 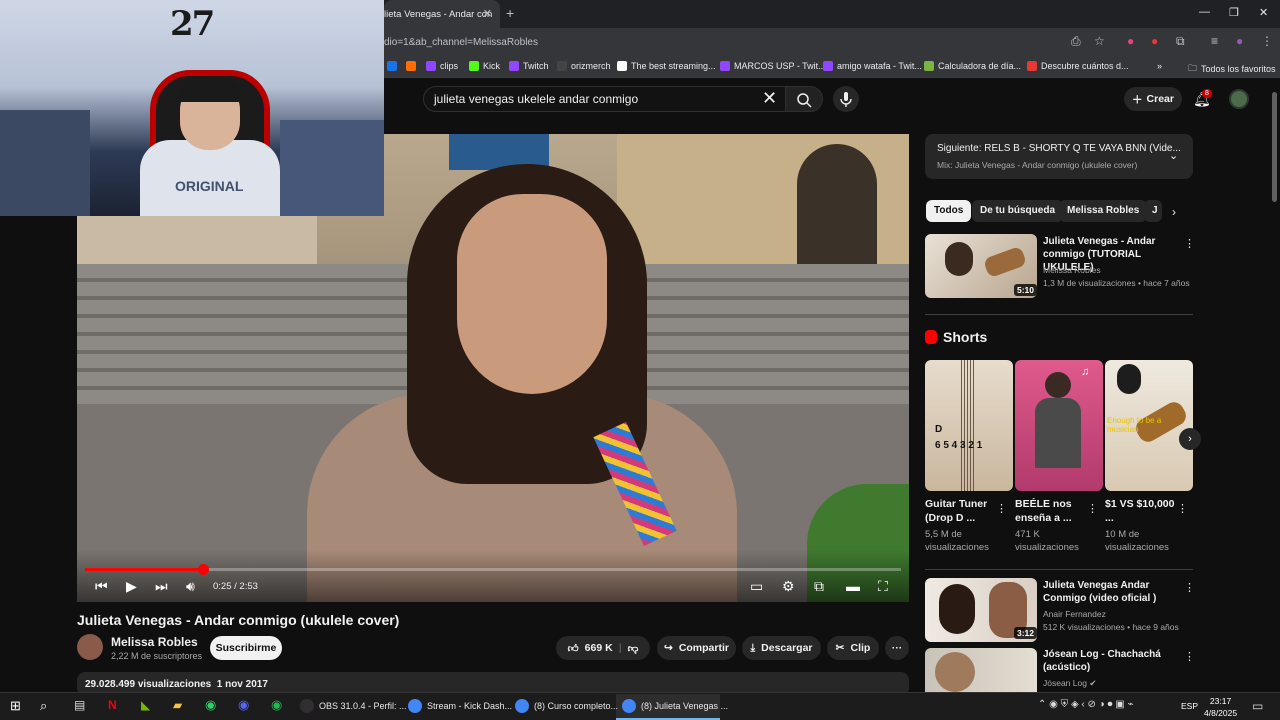 What do you see at coordinates (781, 648) in the screenshot?
I see `download-button: ⤓ Descargar` at bounding box center [781, 648].